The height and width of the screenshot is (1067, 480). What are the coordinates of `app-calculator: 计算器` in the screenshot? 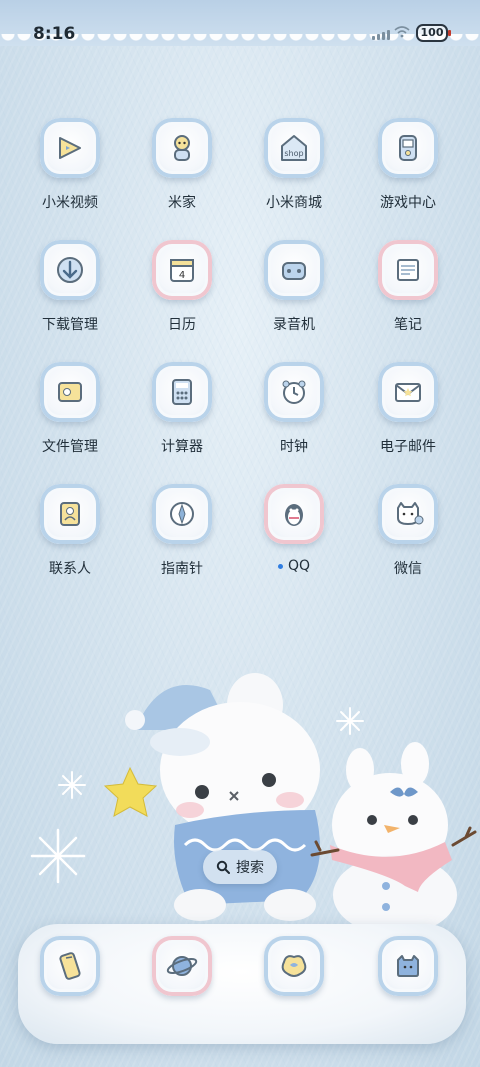 It's located at (182, 417).